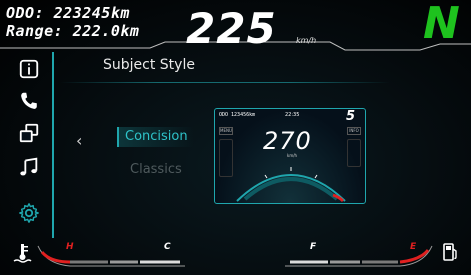  What do you see at coordinates (68, 13) in the screenshot?
I see `odometer-readout: ODO: 223245km` at bounding box center [68, 13].